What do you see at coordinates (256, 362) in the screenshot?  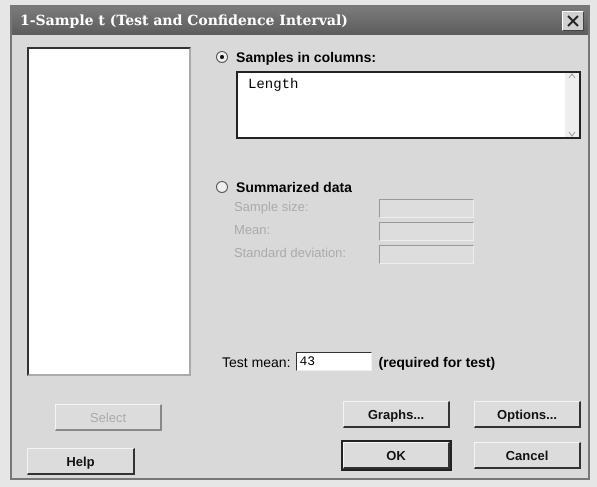 I see `field-label: Test mean:` at bounding box center [256, 362].